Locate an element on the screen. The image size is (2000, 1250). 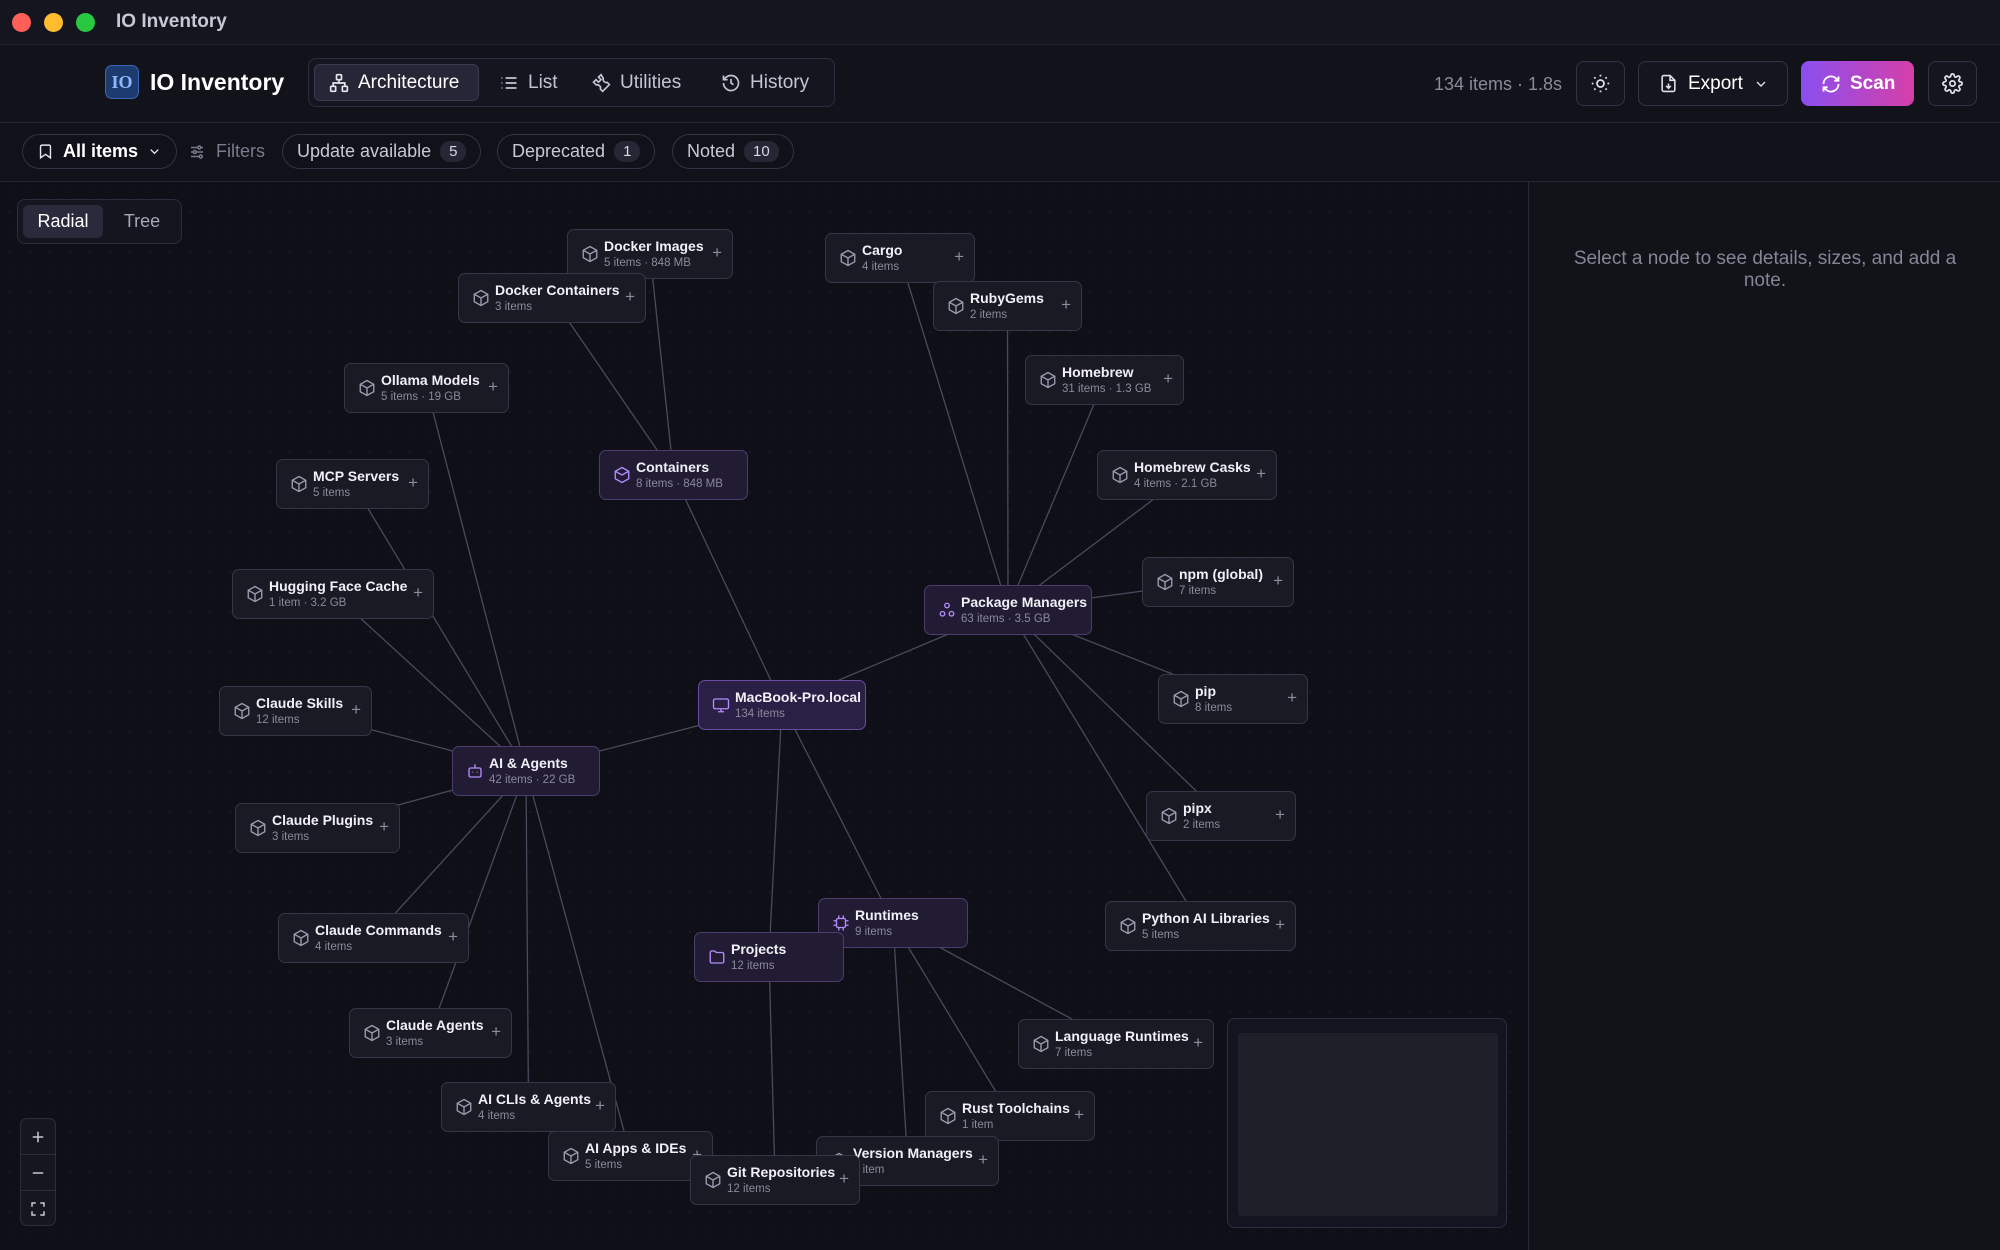
leaf-node-hf: Hugging Face Cache 1 item · 3.2 GB + is located at coordinates (333, 594).